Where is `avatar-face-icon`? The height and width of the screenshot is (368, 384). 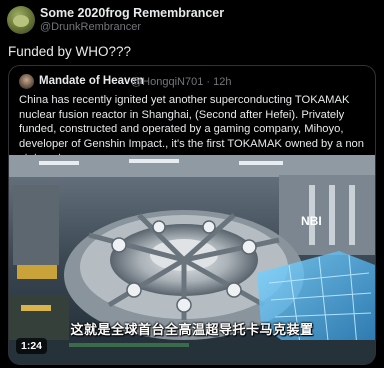
avatar-face-icon is located at coordinates (21, 21).